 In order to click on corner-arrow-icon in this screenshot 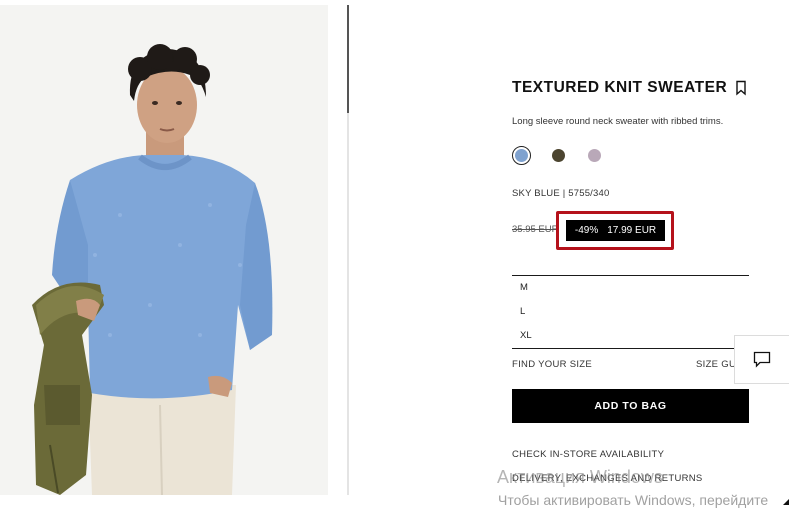, I will do `click(786, 502)`.